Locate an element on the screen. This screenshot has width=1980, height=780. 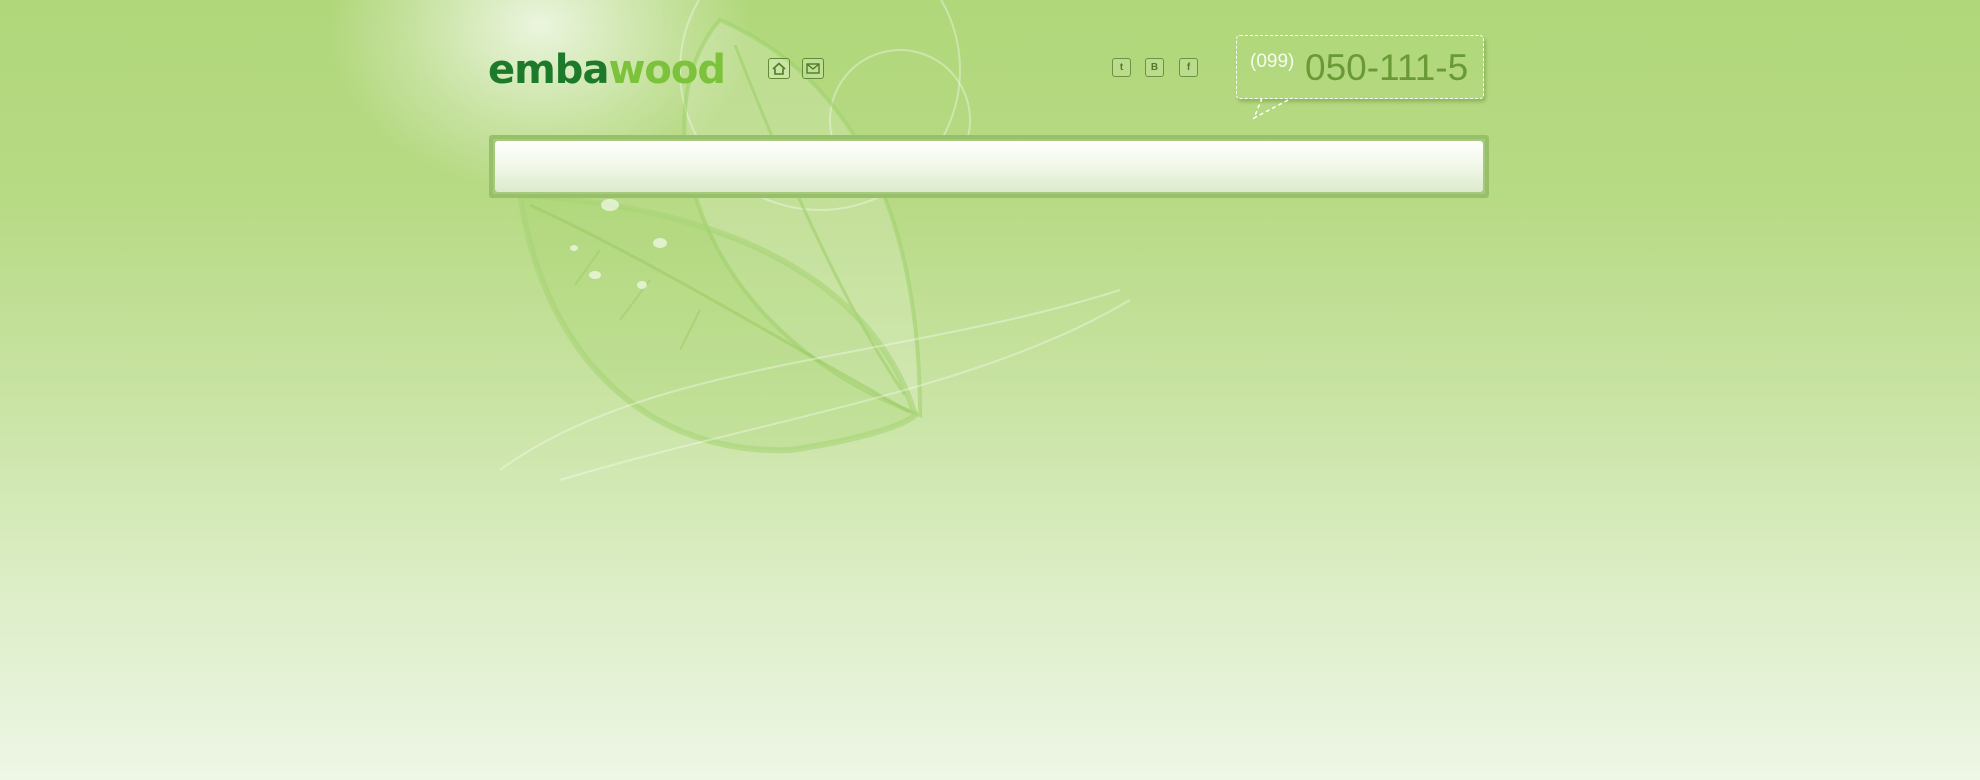
twitter-link: t is located at coordinates (1121, 67).